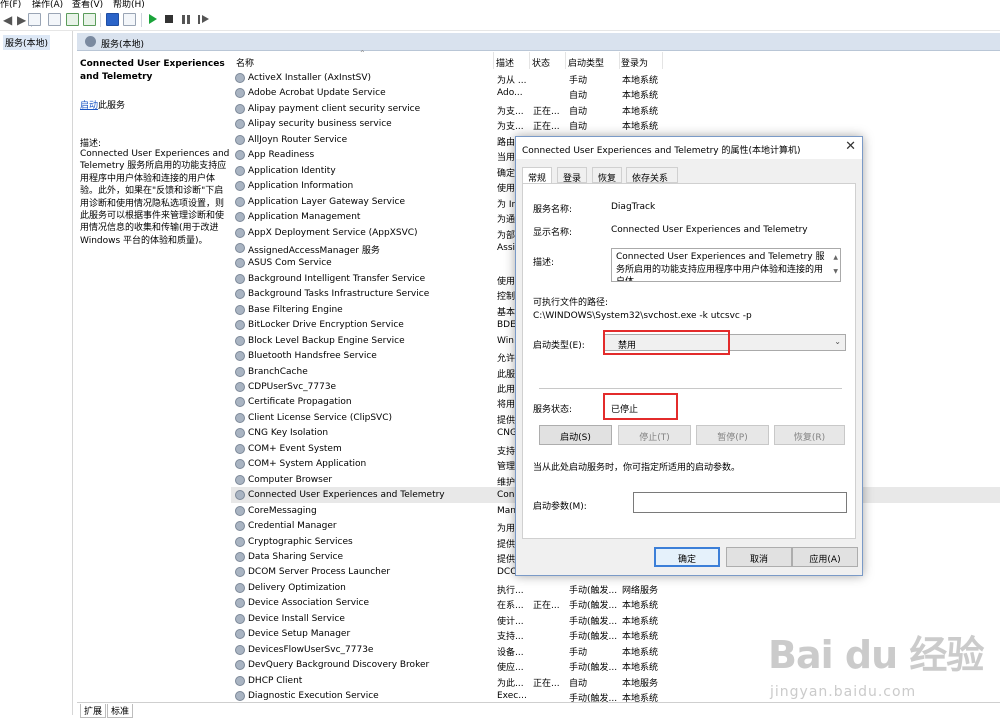  Describe the element at coordinates (553, 233) in the screenshot. I see `display-name-label: 显示名称:` at that location.